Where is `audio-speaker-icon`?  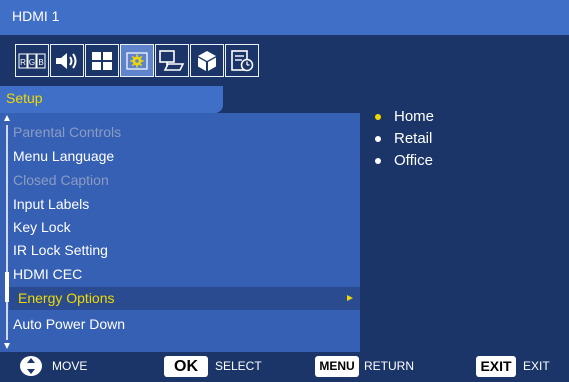 audio-speaker-icon is located at coordinates (67, 60).